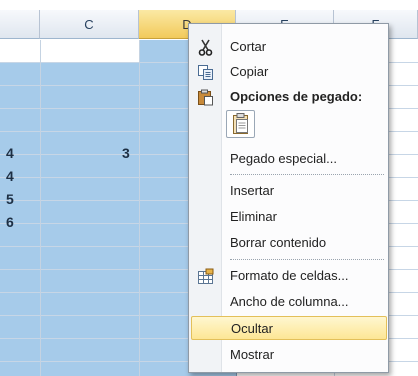  I want to click on clipboard-icon, so click(205, 97).